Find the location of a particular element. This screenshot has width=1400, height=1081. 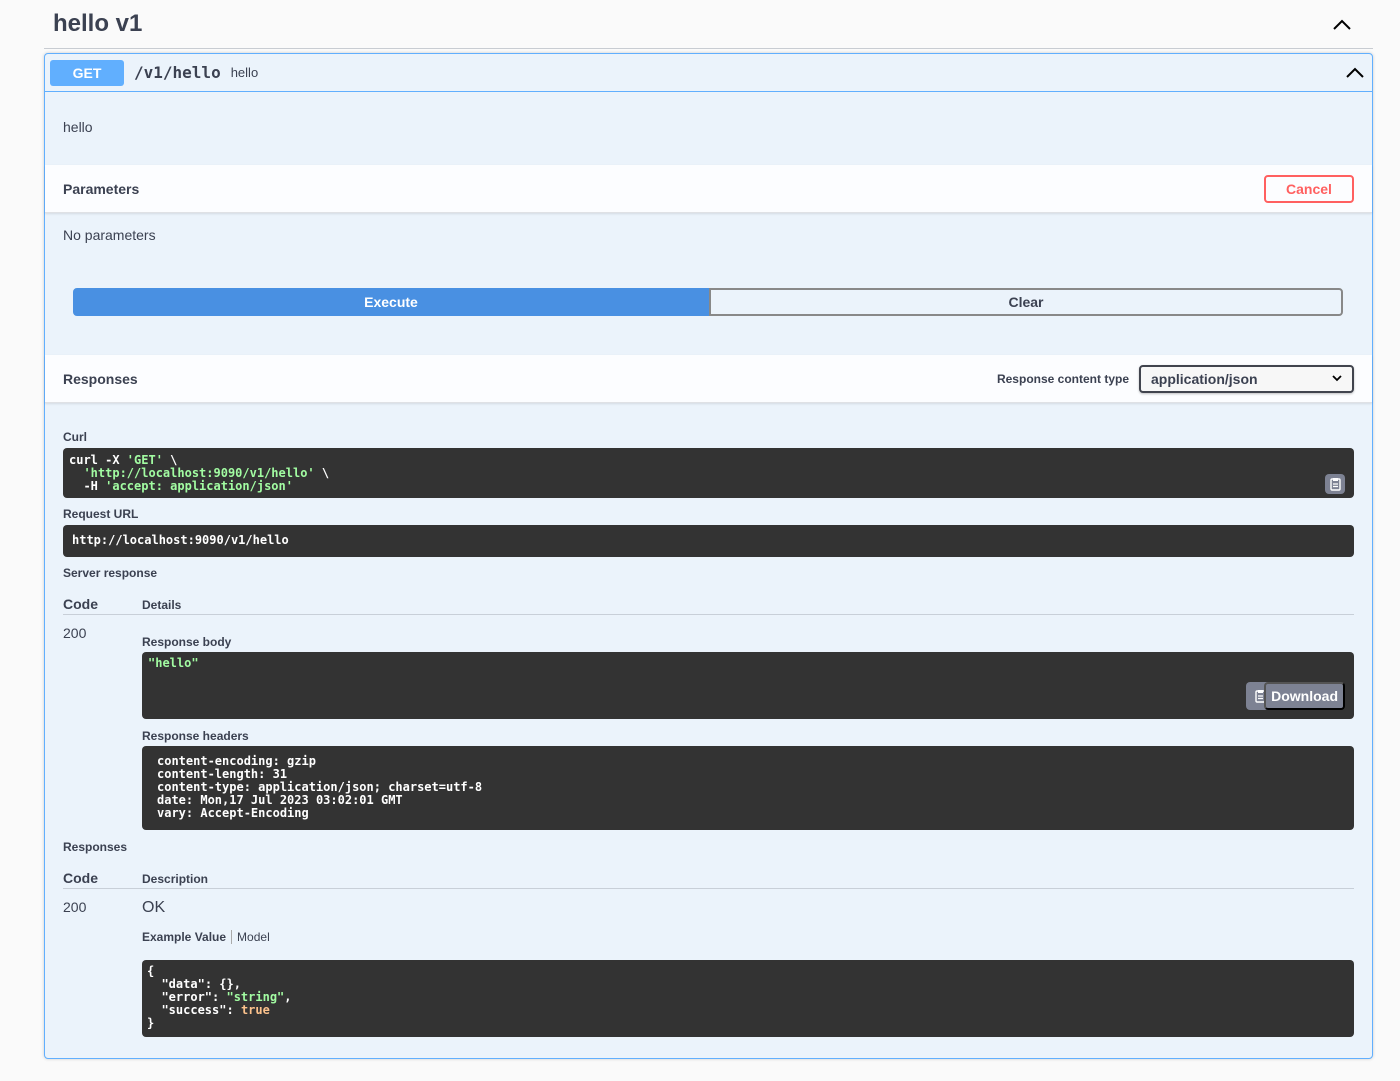

json-key: "data" is located at coordinates (183, 984).